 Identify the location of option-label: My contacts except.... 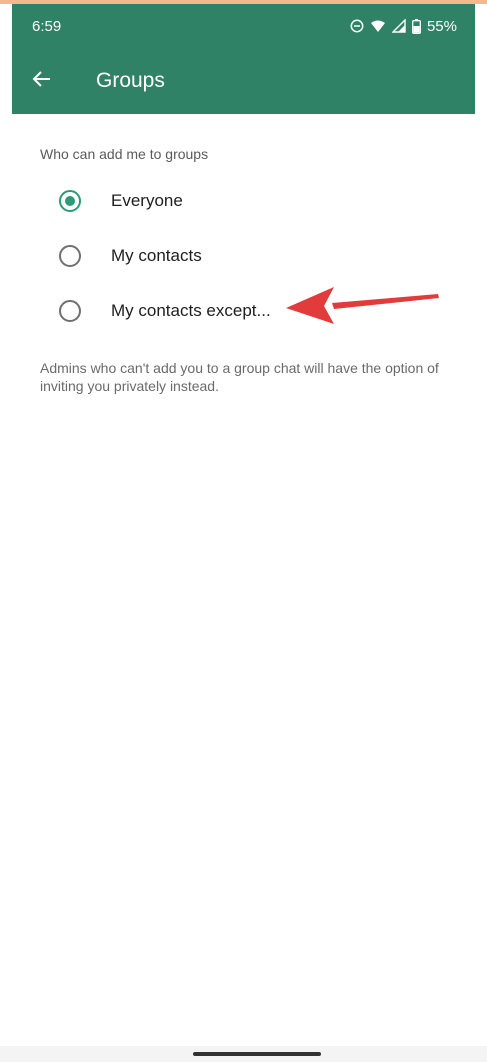
(191, 310).